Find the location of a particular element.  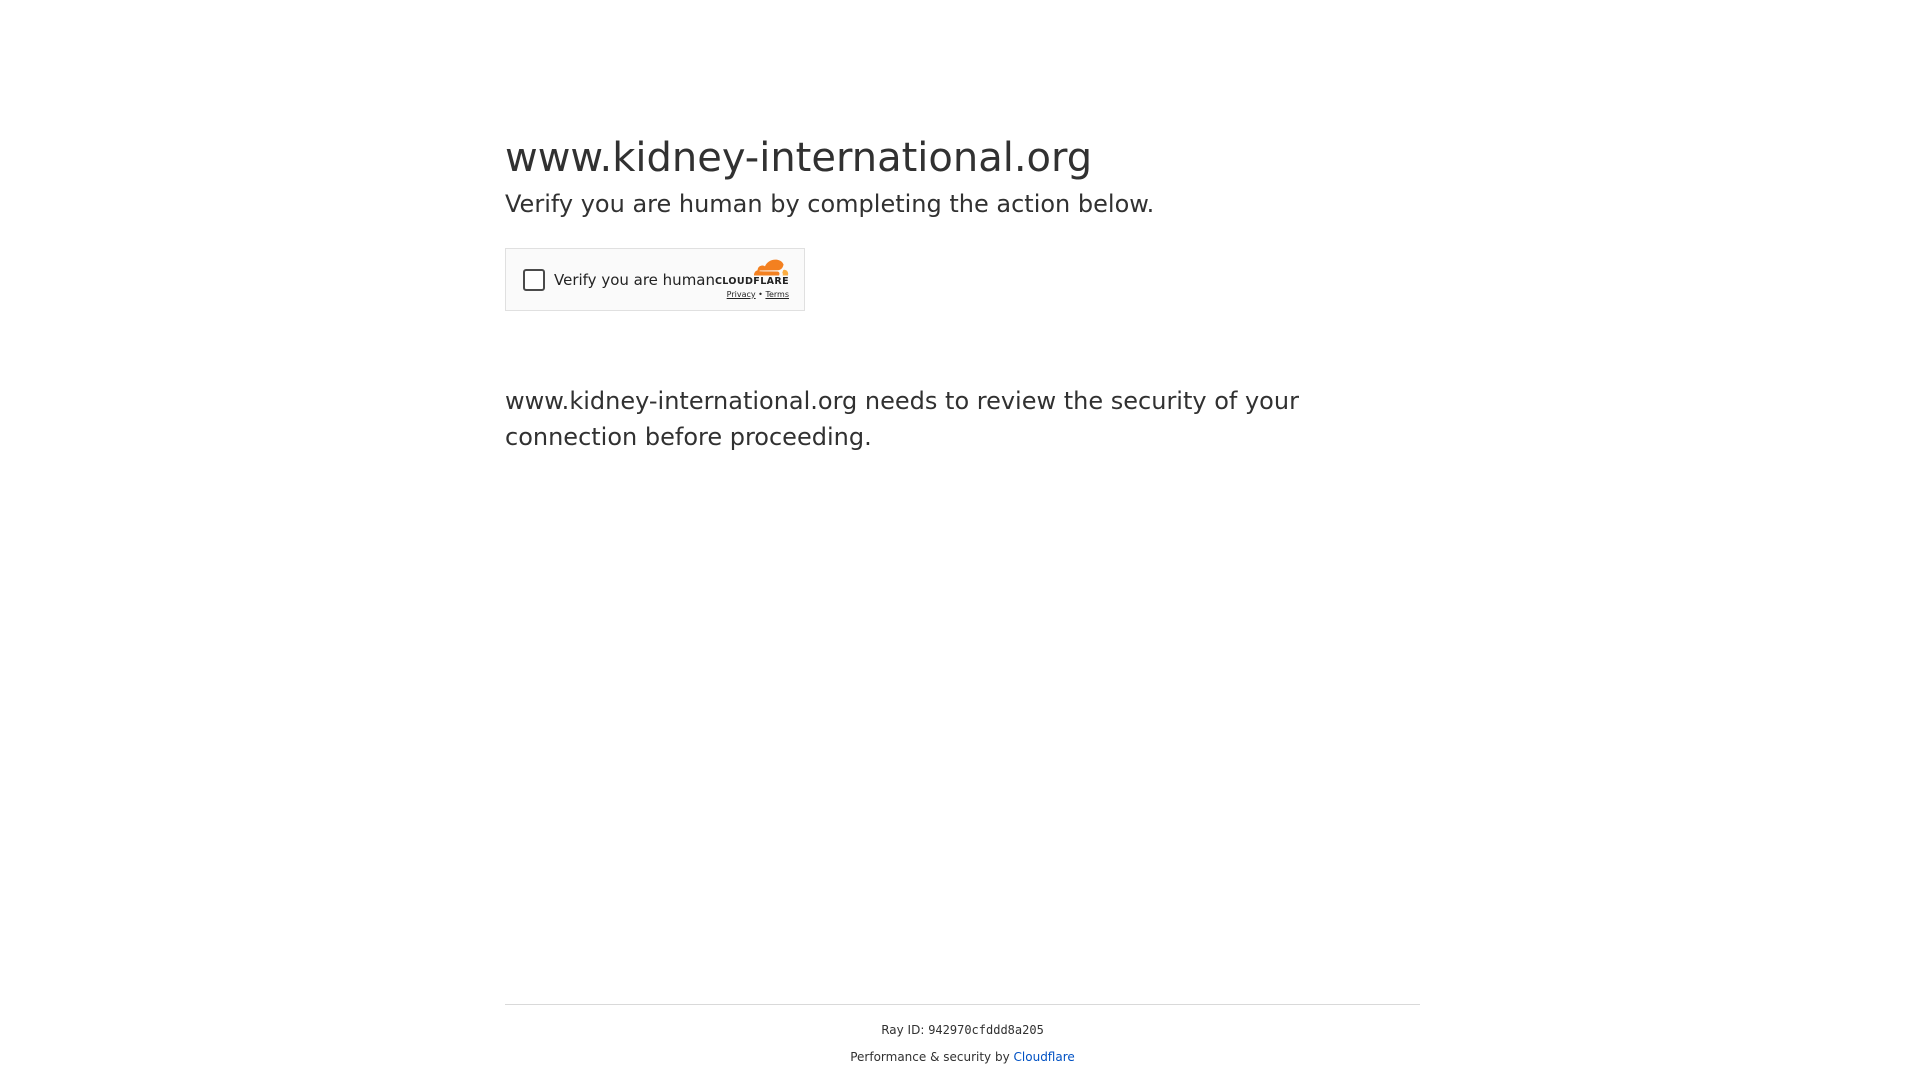

cloudflare-wordmark: CLOUDFLARE is located at coordinates (751, 281).